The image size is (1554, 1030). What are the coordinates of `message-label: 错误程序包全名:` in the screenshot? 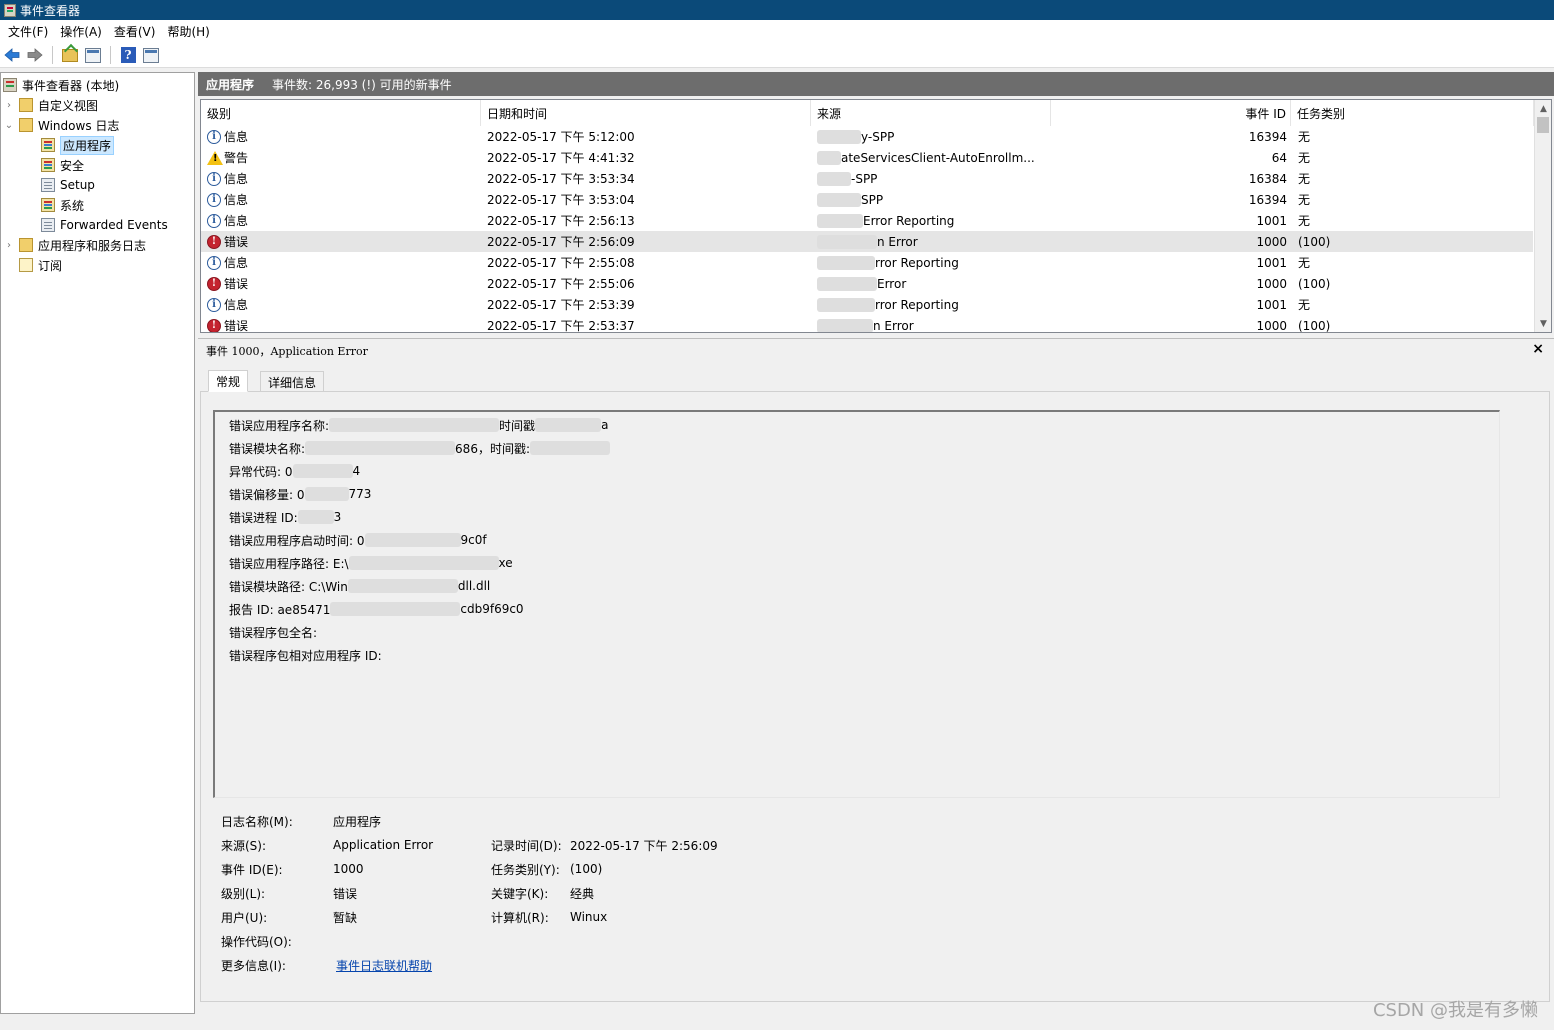 It's located at (273, 632).